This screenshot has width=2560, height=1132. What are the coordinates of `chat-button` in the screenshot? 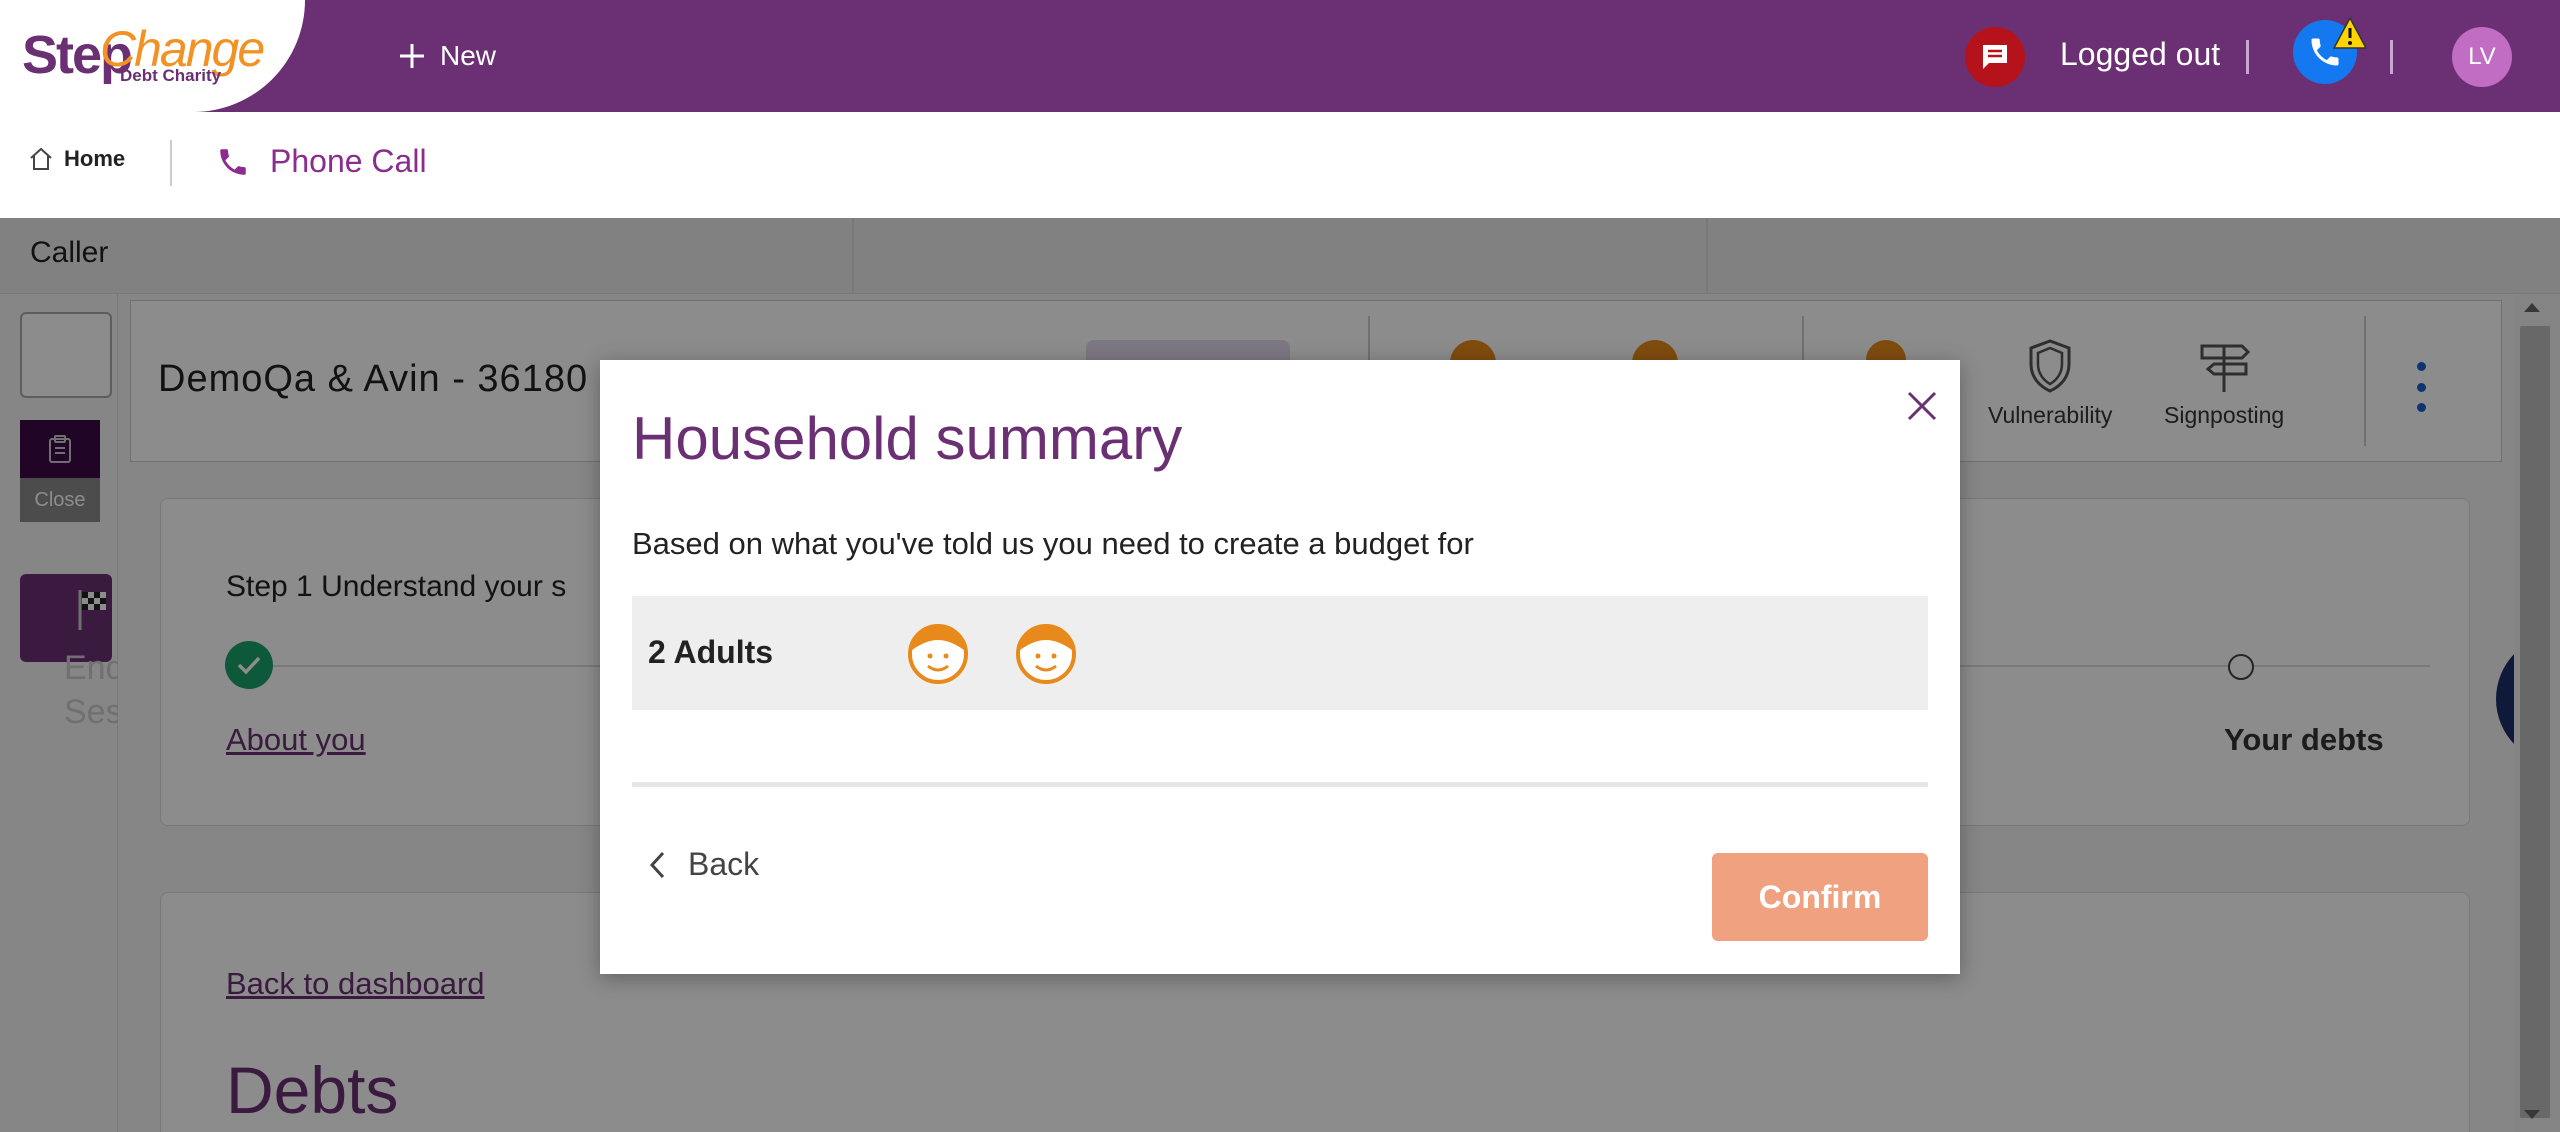 It's located at (1995, 57).